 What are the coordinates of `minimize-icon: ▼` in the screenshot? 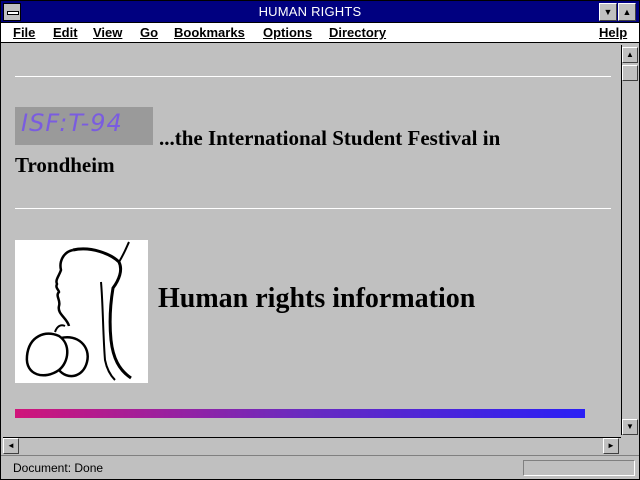 It's located at (608, 12).